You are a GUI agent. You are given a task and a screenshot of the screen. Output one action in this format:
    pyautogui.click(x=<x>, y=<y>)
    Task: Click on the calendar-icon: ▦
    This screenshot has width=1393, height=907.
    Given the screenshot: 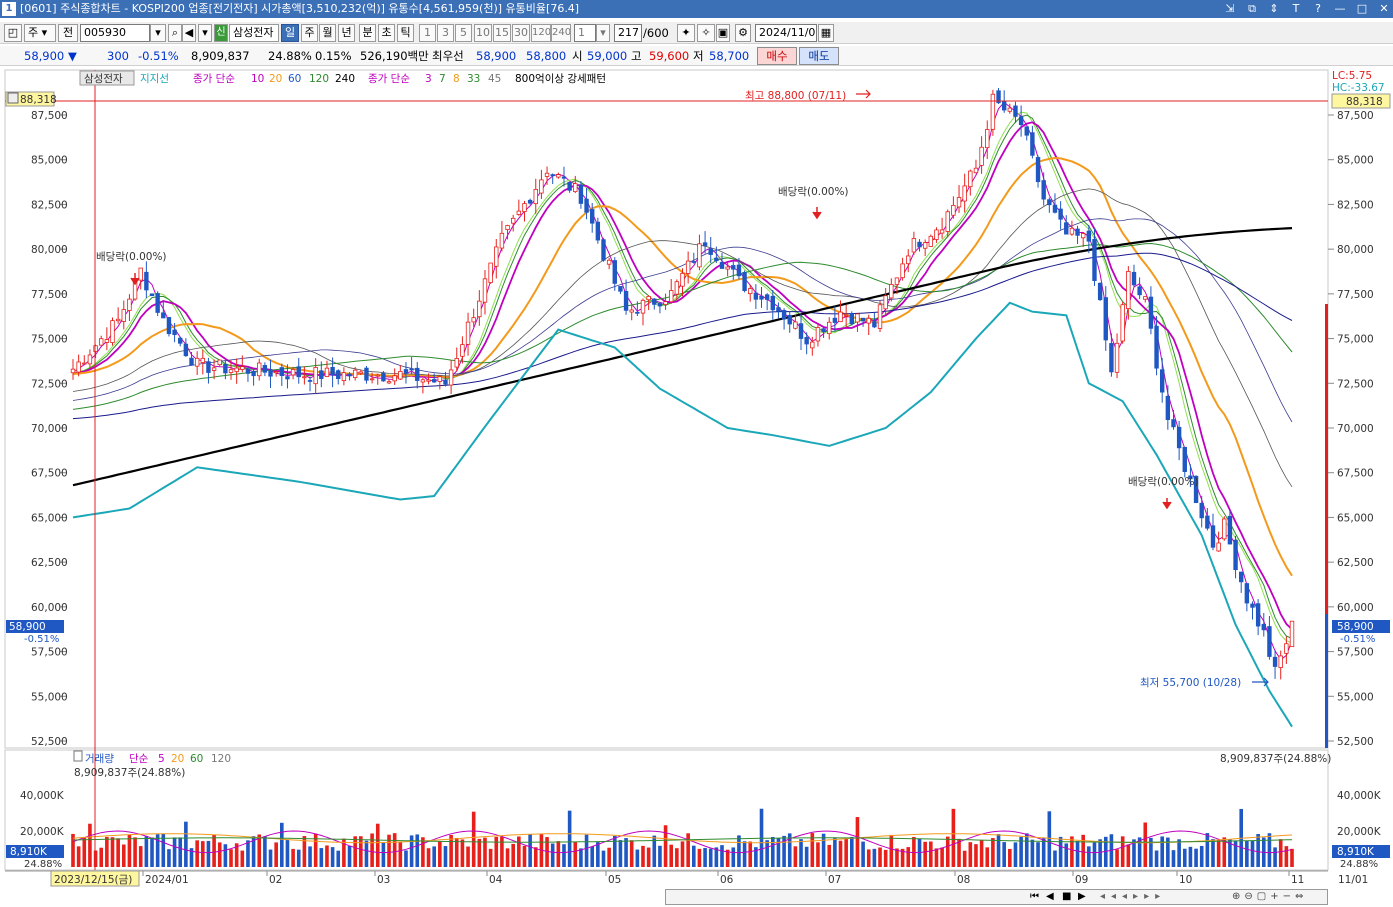 What is the action you would take?
    pyautogui.click(x=826, y=33)
    